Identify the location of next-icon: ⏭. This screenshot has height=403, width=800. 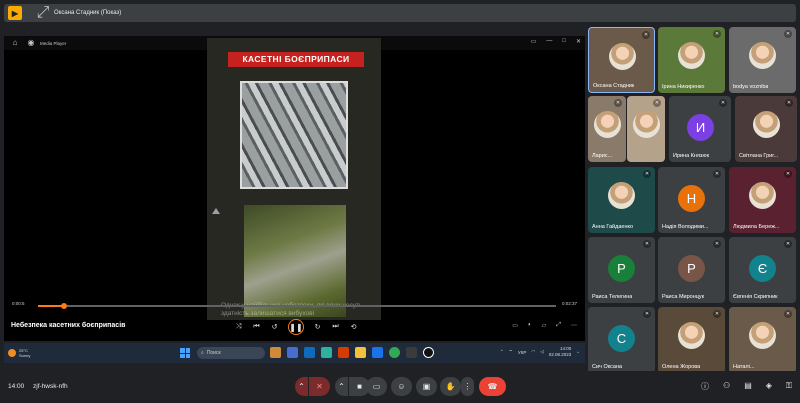
(335, 327).